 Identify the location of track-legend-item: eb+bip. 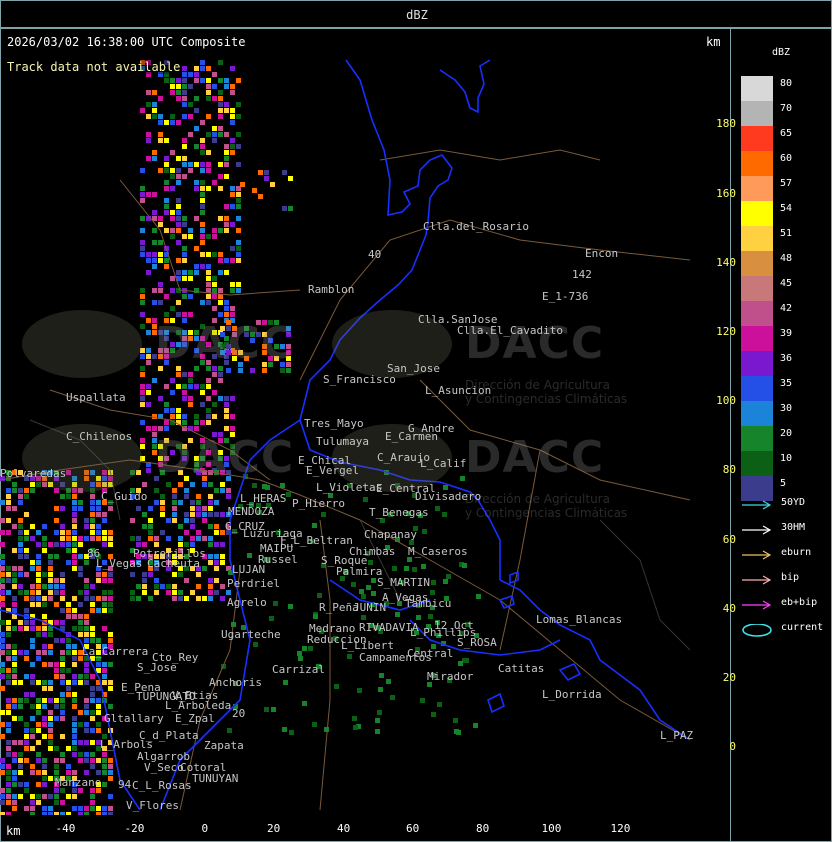
(785, 604).